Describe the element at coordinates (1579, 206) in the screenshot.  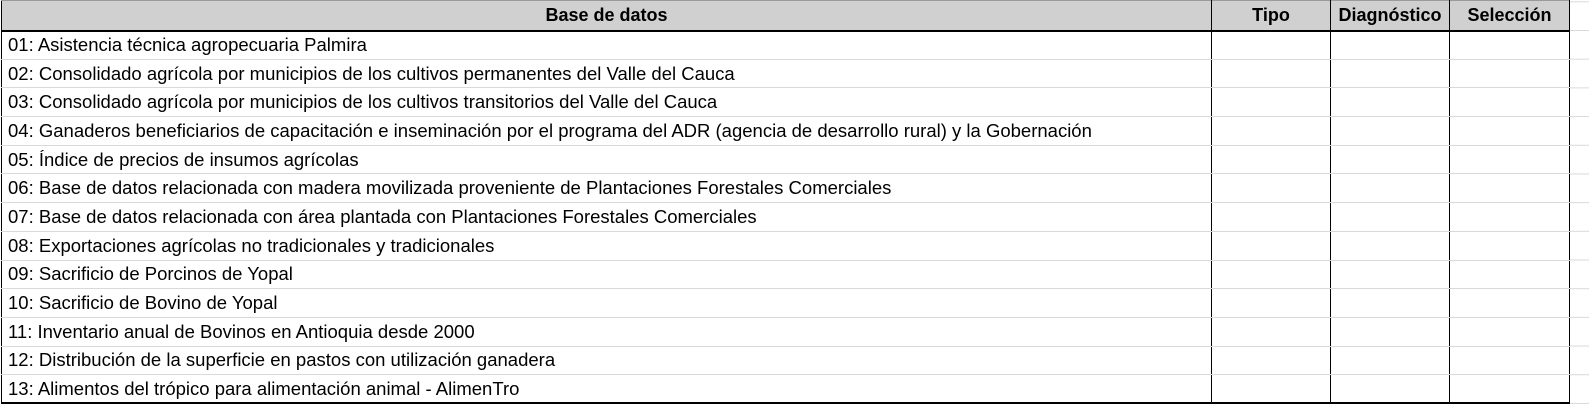
I see `adjacent-empty-column` at that location.